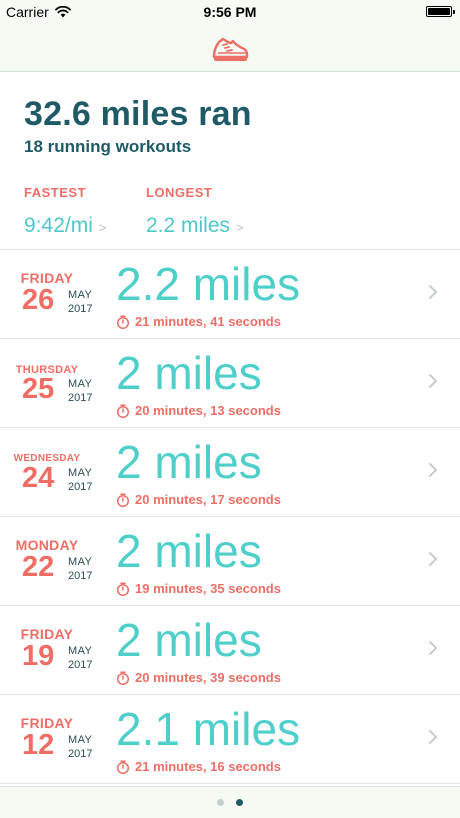 Image resolution: width=460 pixels, height=818 pixels. What do you see at coordinates (208, 766) in the screenshot?
I see `workout-duration: 21 minutes, 16 seconds` at bounding box center [208, 766].